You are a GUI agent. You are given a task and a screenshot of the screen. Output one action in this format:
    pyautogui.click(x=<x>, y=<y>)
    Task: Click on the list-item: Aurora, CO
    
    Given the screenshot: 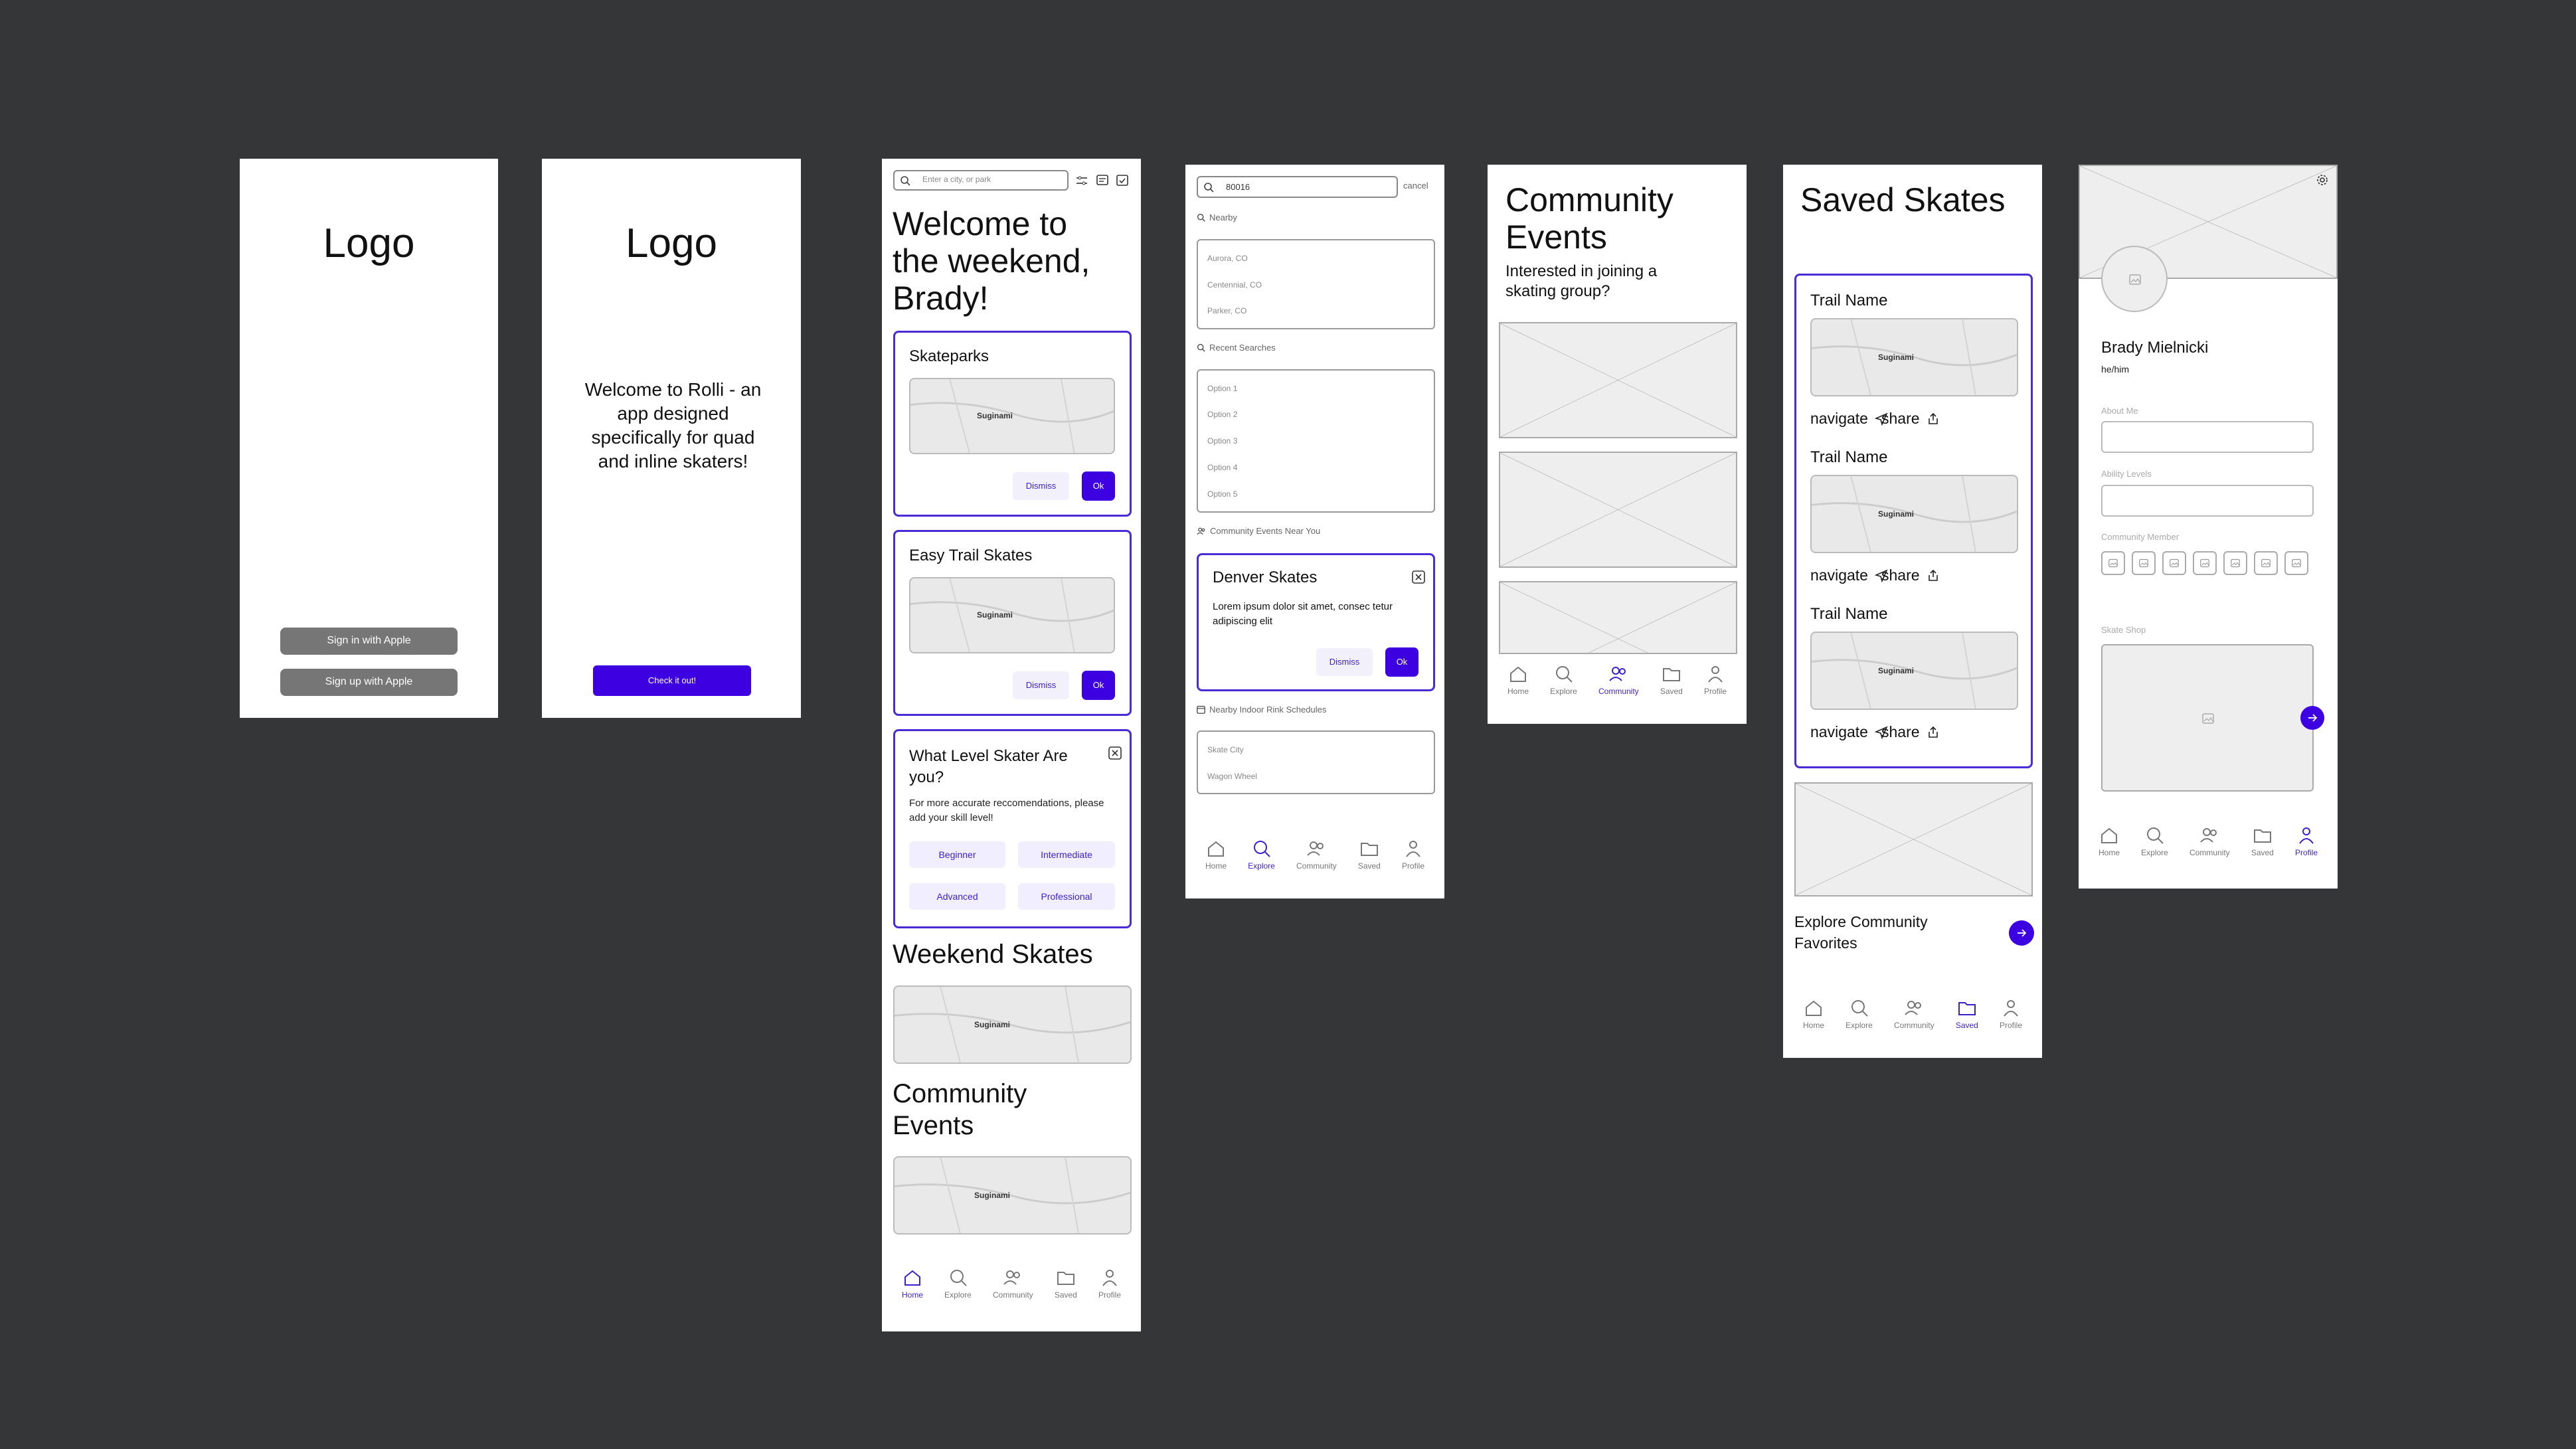 What is the action you would take?
    pyautogui.click(x=1227, y=258)
    